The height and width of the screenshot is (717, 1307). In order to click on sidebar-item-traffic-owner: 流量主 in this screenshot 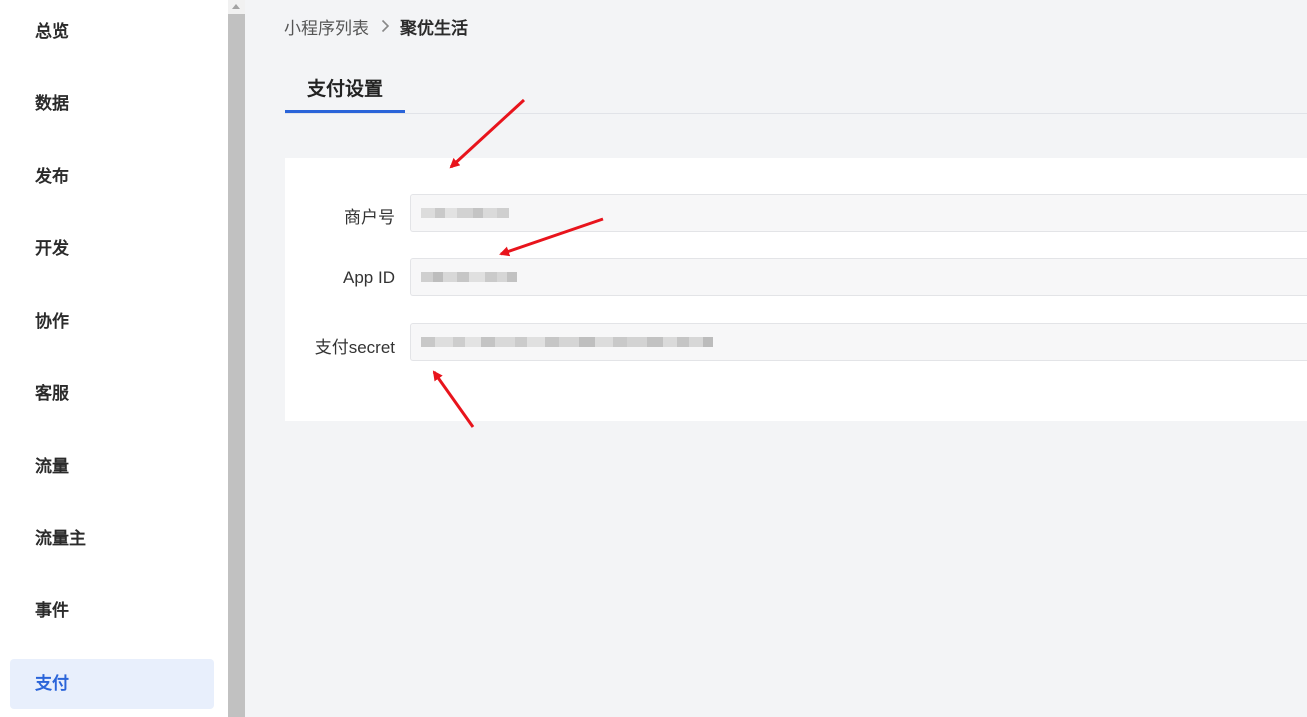, I will do `click(112, 539)`.